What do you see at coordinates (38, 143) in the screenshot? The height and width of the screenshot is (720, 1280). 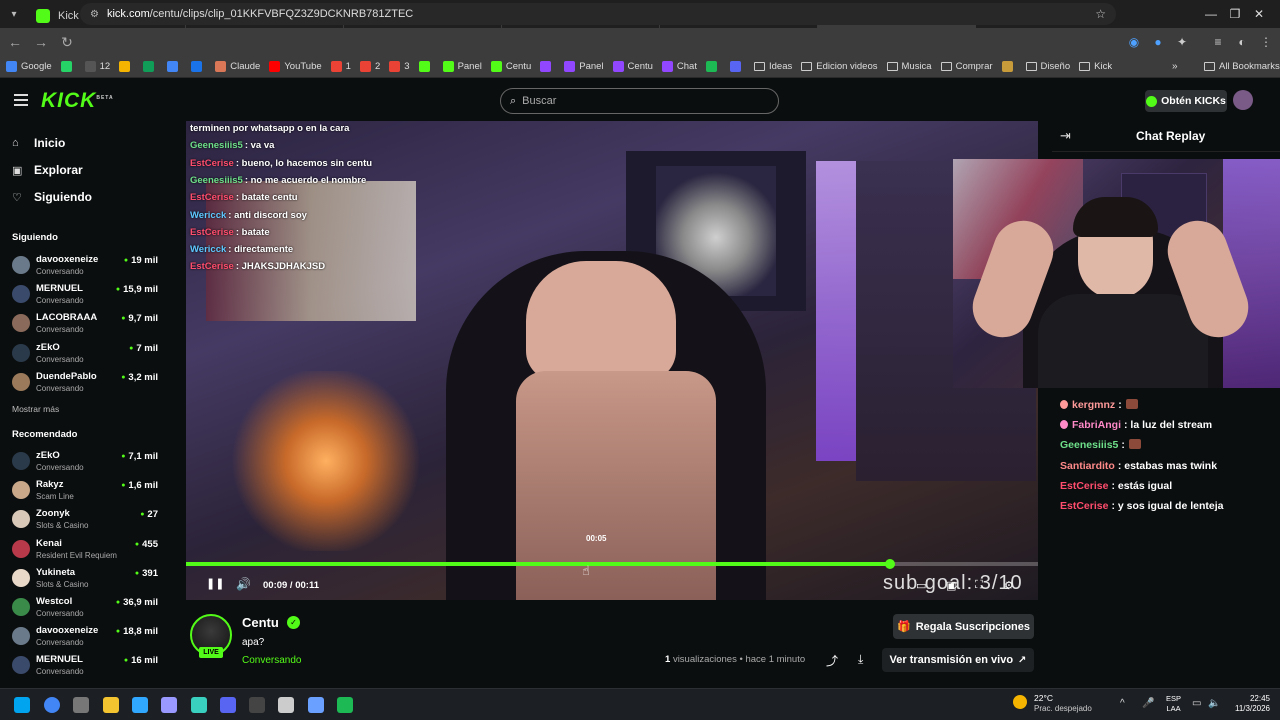 I see `sidebar-item-inicio: ⌂ Inicio` at bounding box center [38, 143].